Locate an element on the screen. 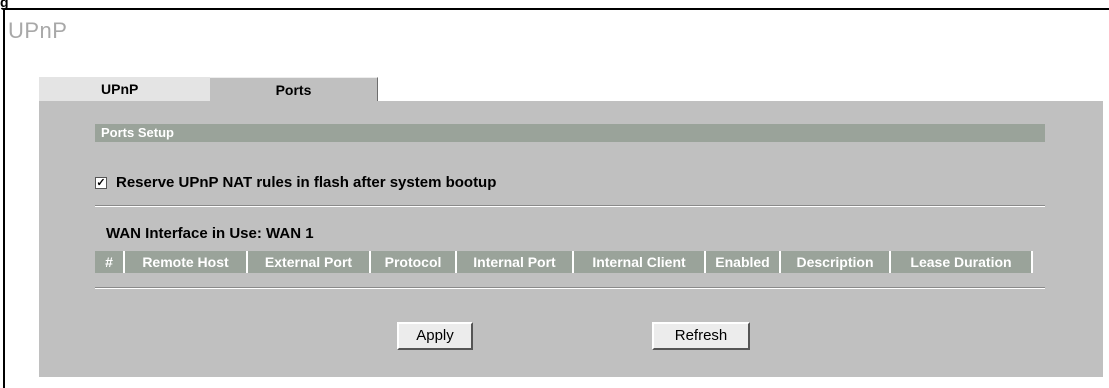  wan-interface-label: WAN Interface in Use: WAN 1 is located at coordinates (210, 233).